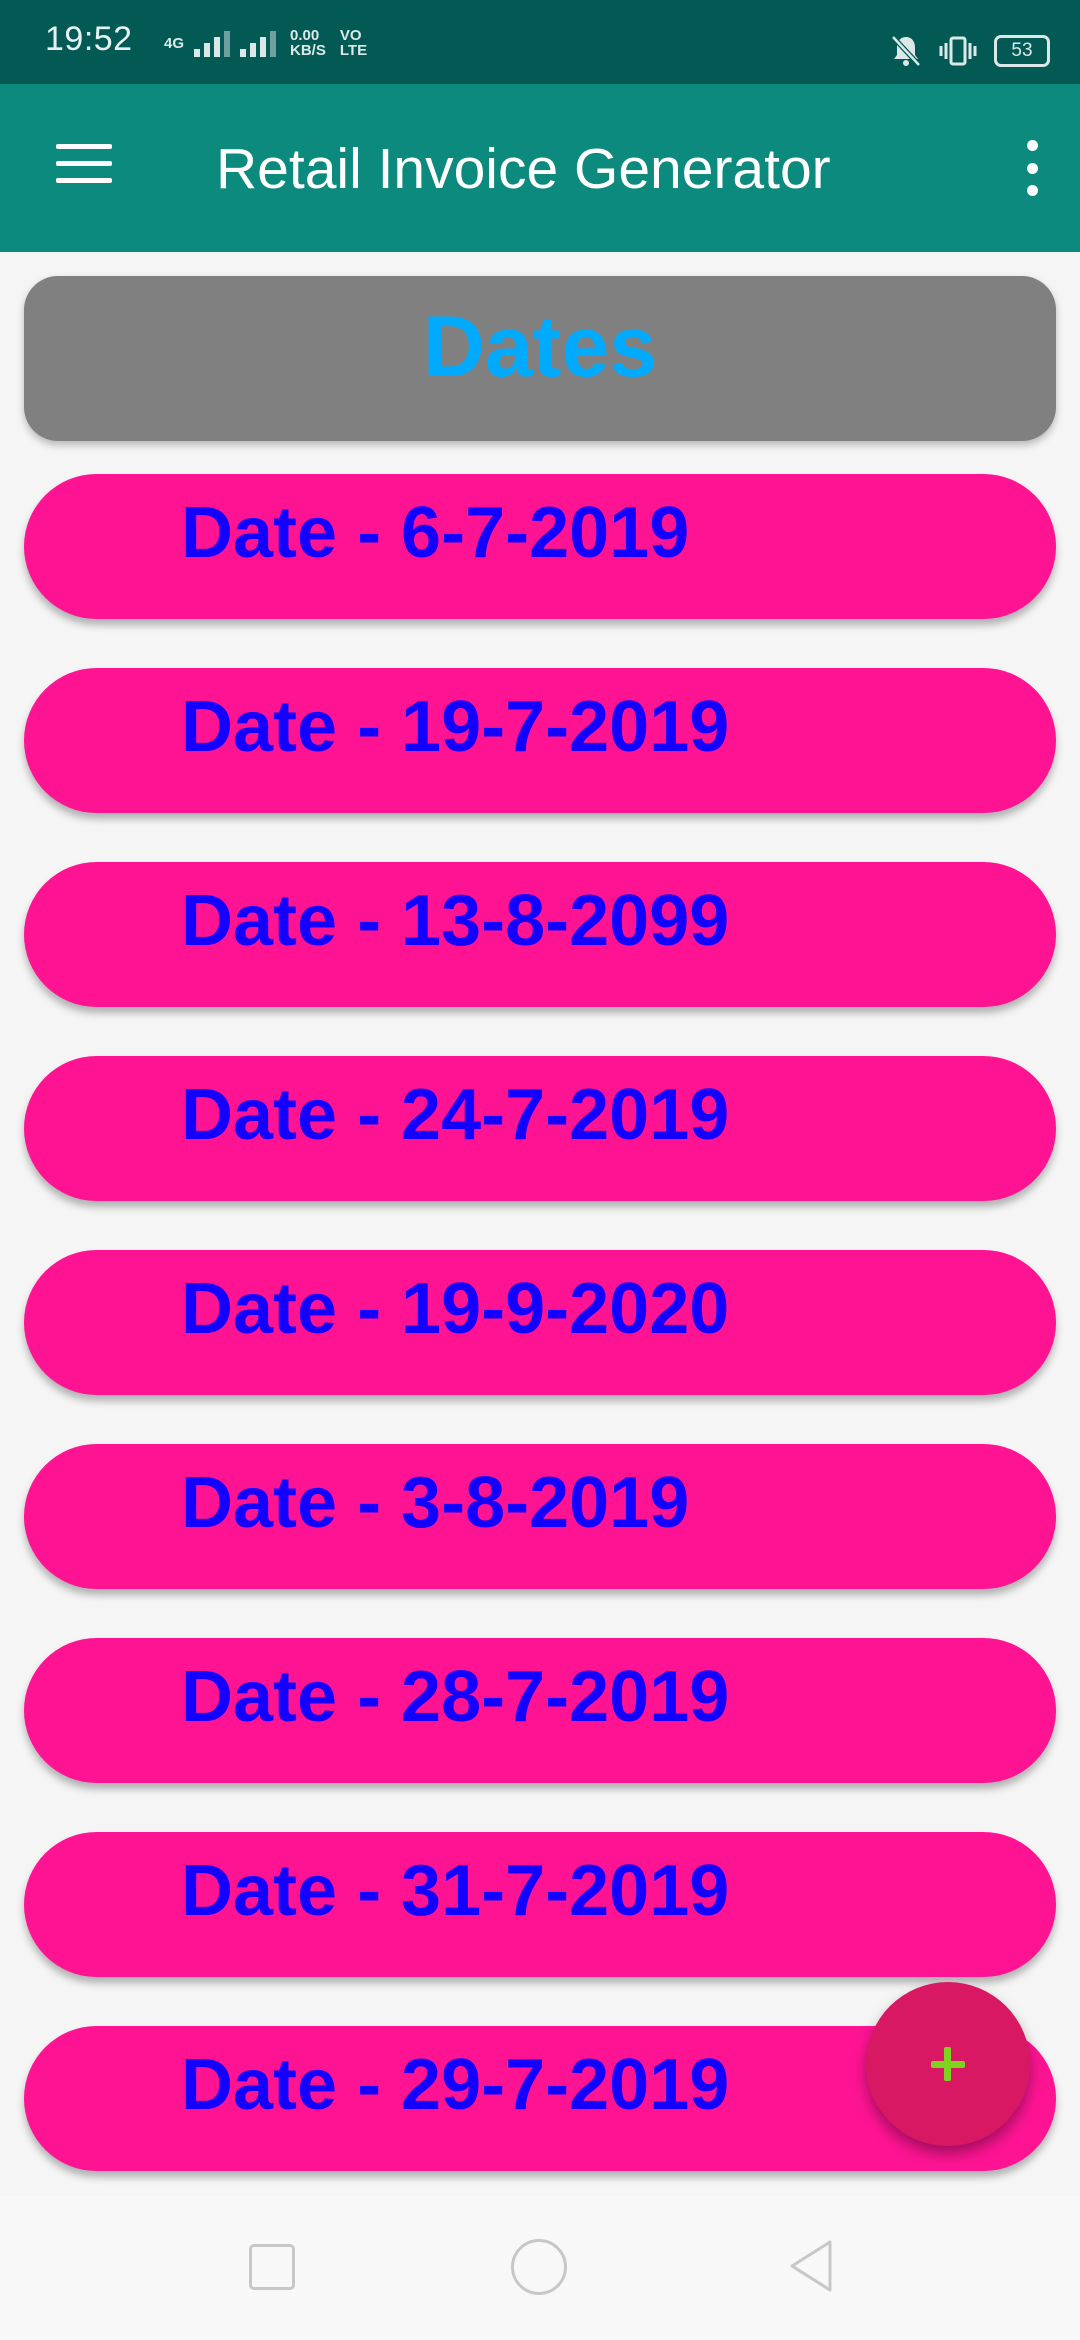 The height and width of the screenshot is (2340, 1080). What do you see at coordinates (455, 921) in the screenshot?
I see `date-item-label: Date - 13-8-2099` at bounding box center [455, 921].